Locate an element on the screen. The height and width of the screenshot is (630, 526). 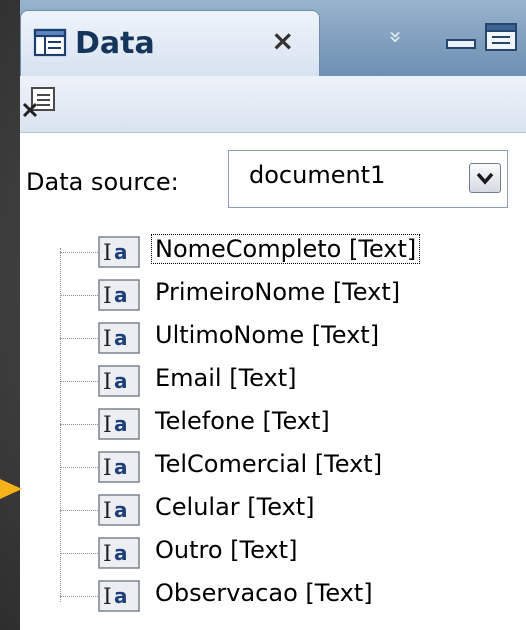
field-label: Email [Text] is located at coordinates (226, 378).